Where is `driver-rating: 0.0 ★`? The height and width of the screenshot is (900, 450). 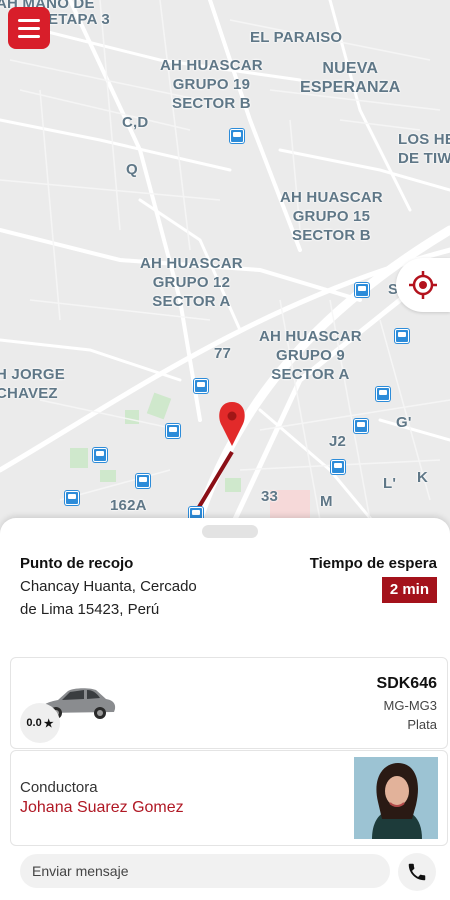
driver-rating: 0.0 ★ is located at coordinates (40, 723).